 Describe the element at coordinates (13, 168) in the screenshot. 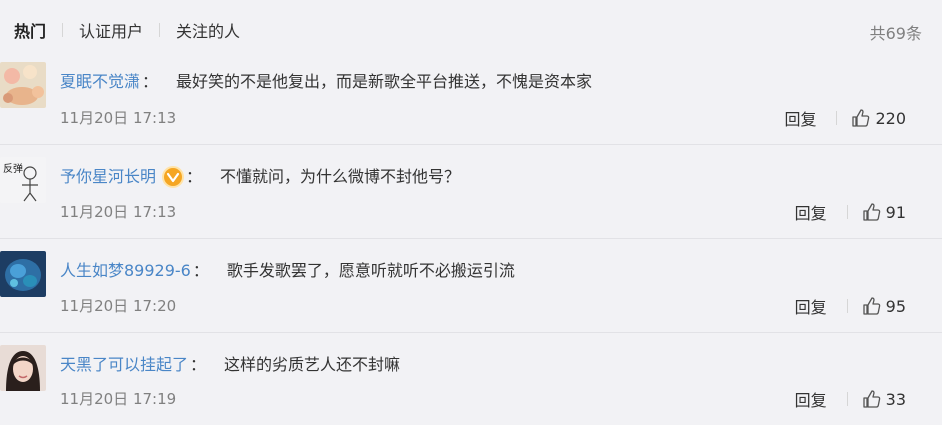

I see `avatar-text: 反弹` at that location.